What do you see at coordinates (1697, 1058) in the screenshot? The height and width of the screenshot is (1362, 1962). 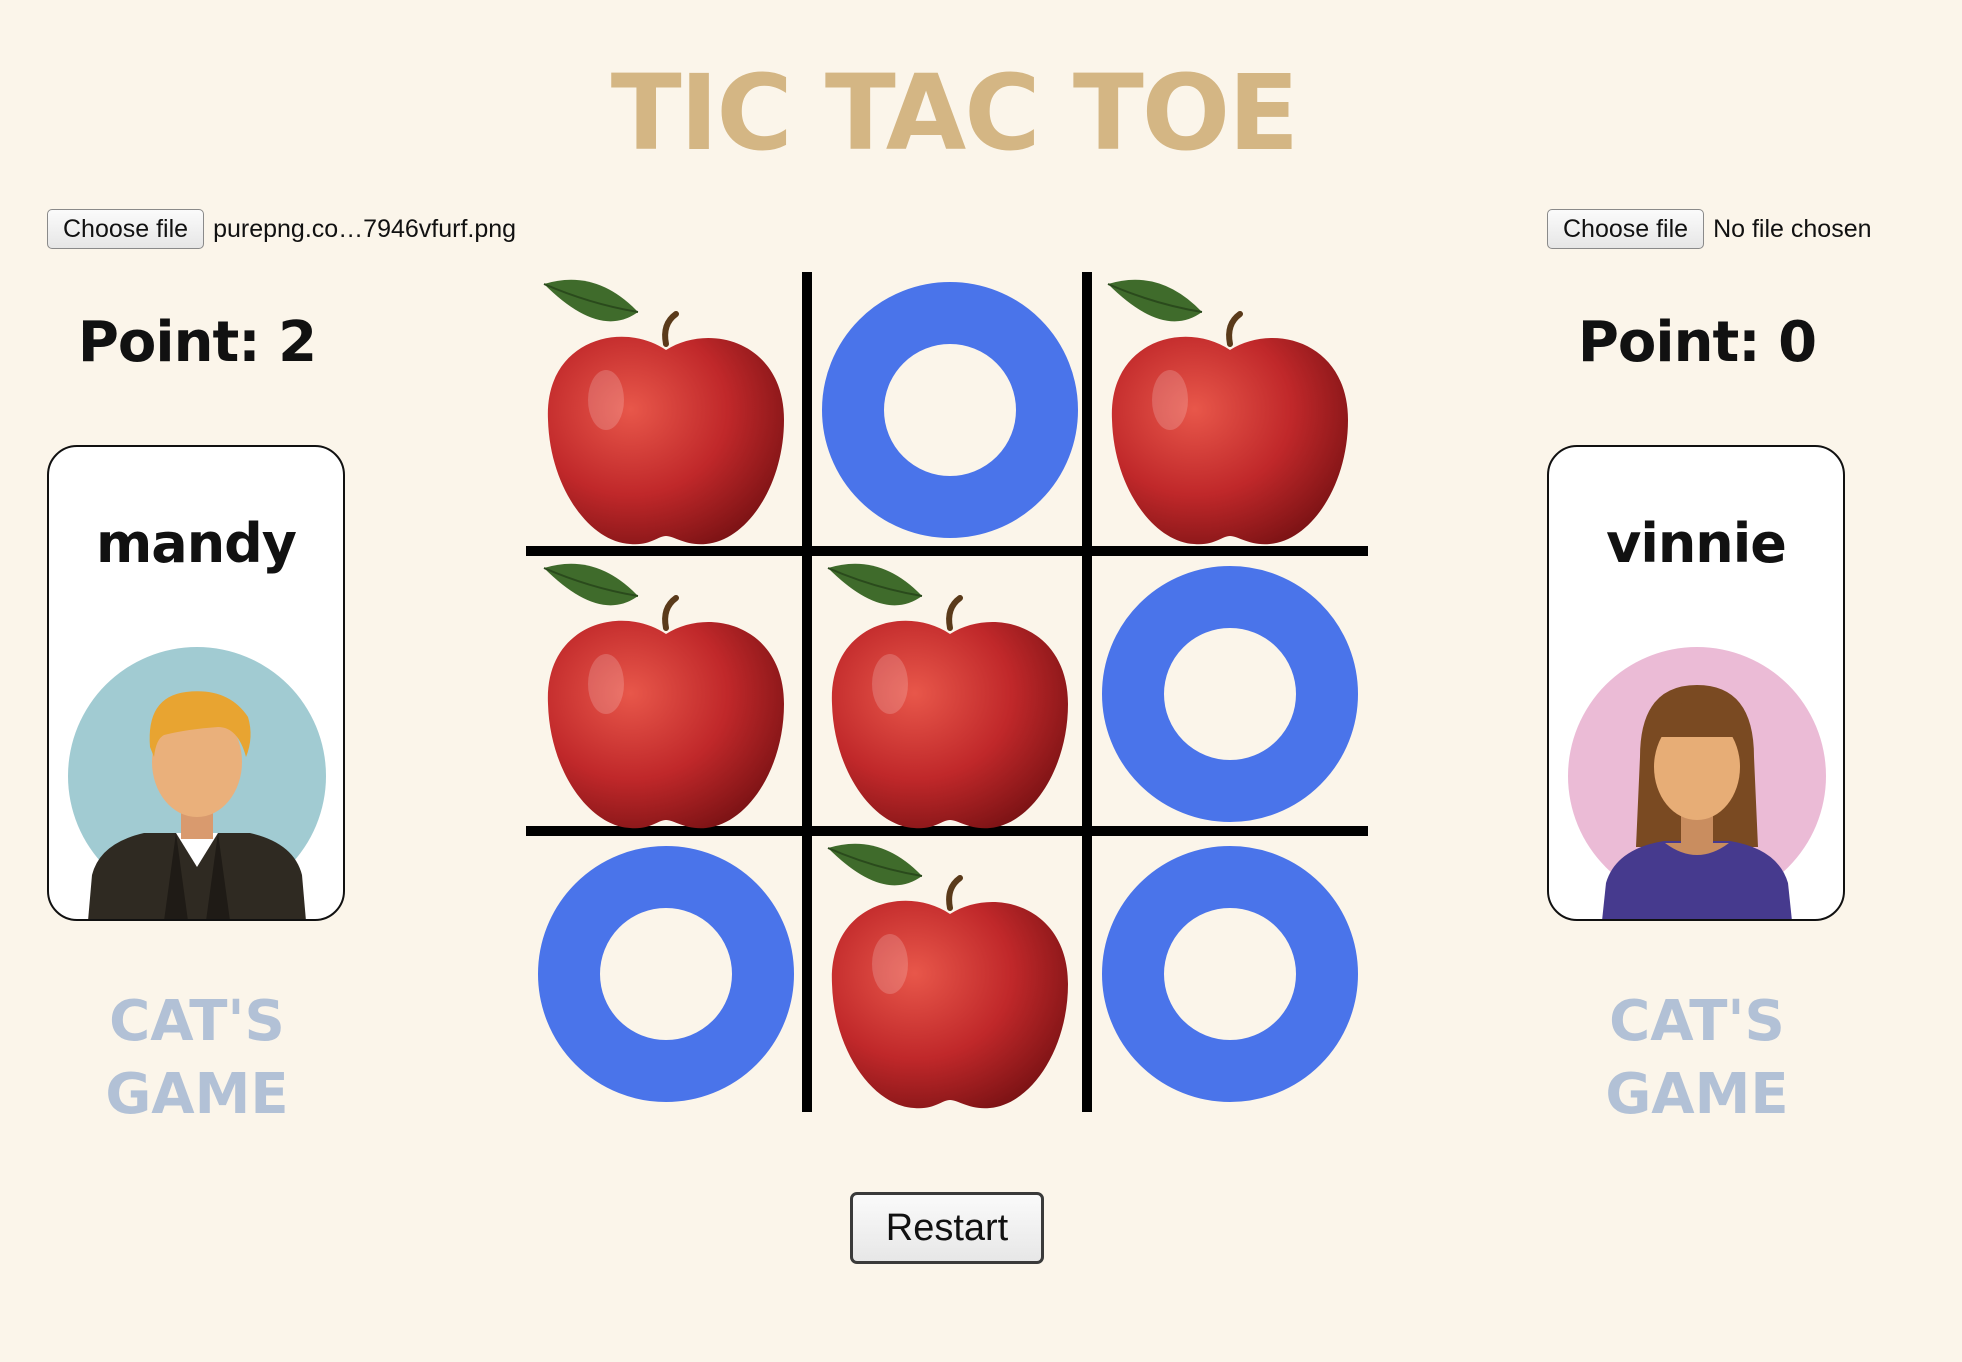 I see `player2-status: CAT'S GAME` at bounding box center [1697, 1058].